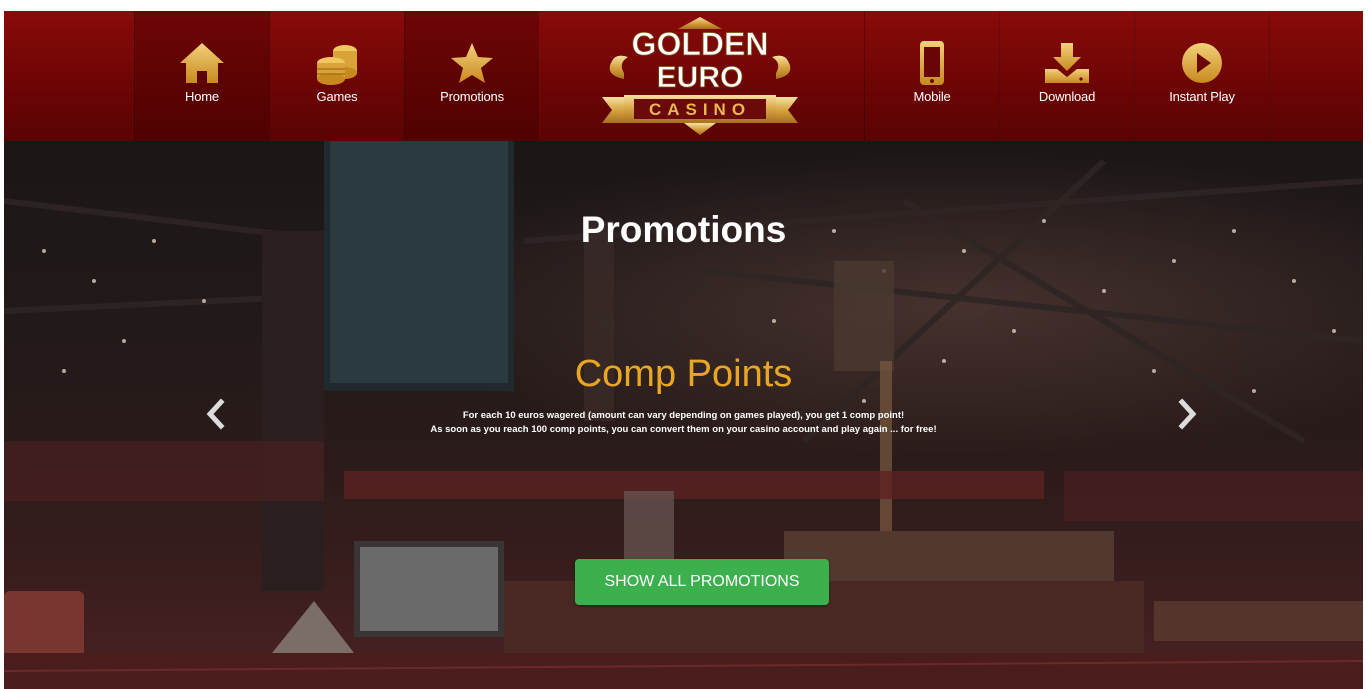  What do you see at coordinates (337, 65) in the screenshot?
I see `coins-icon` at bounding box center [337, 65].